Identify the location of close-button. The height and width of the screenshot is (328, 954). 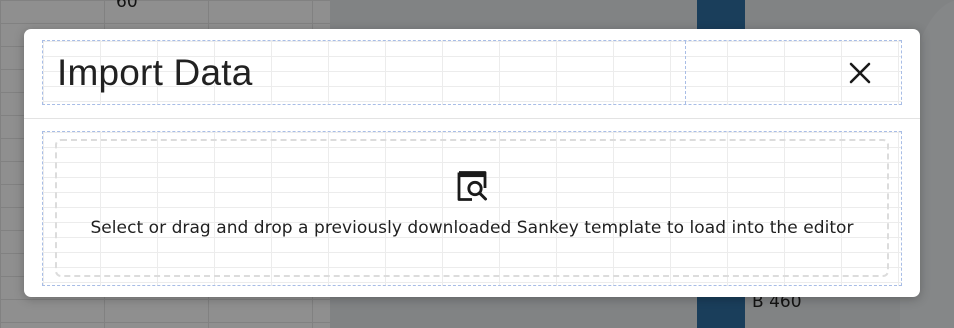
(860, 73).